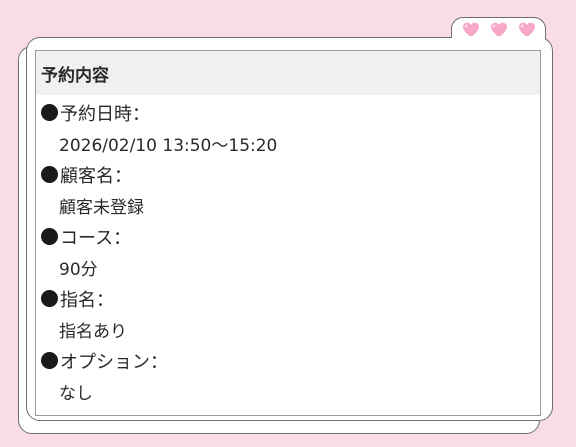 The height and width of the screenshot is (447, 576). What do you see at coordinates (288, 73) in the screenshot?
I see `panel-title: 予約内容` at bounding box center [288, 73].